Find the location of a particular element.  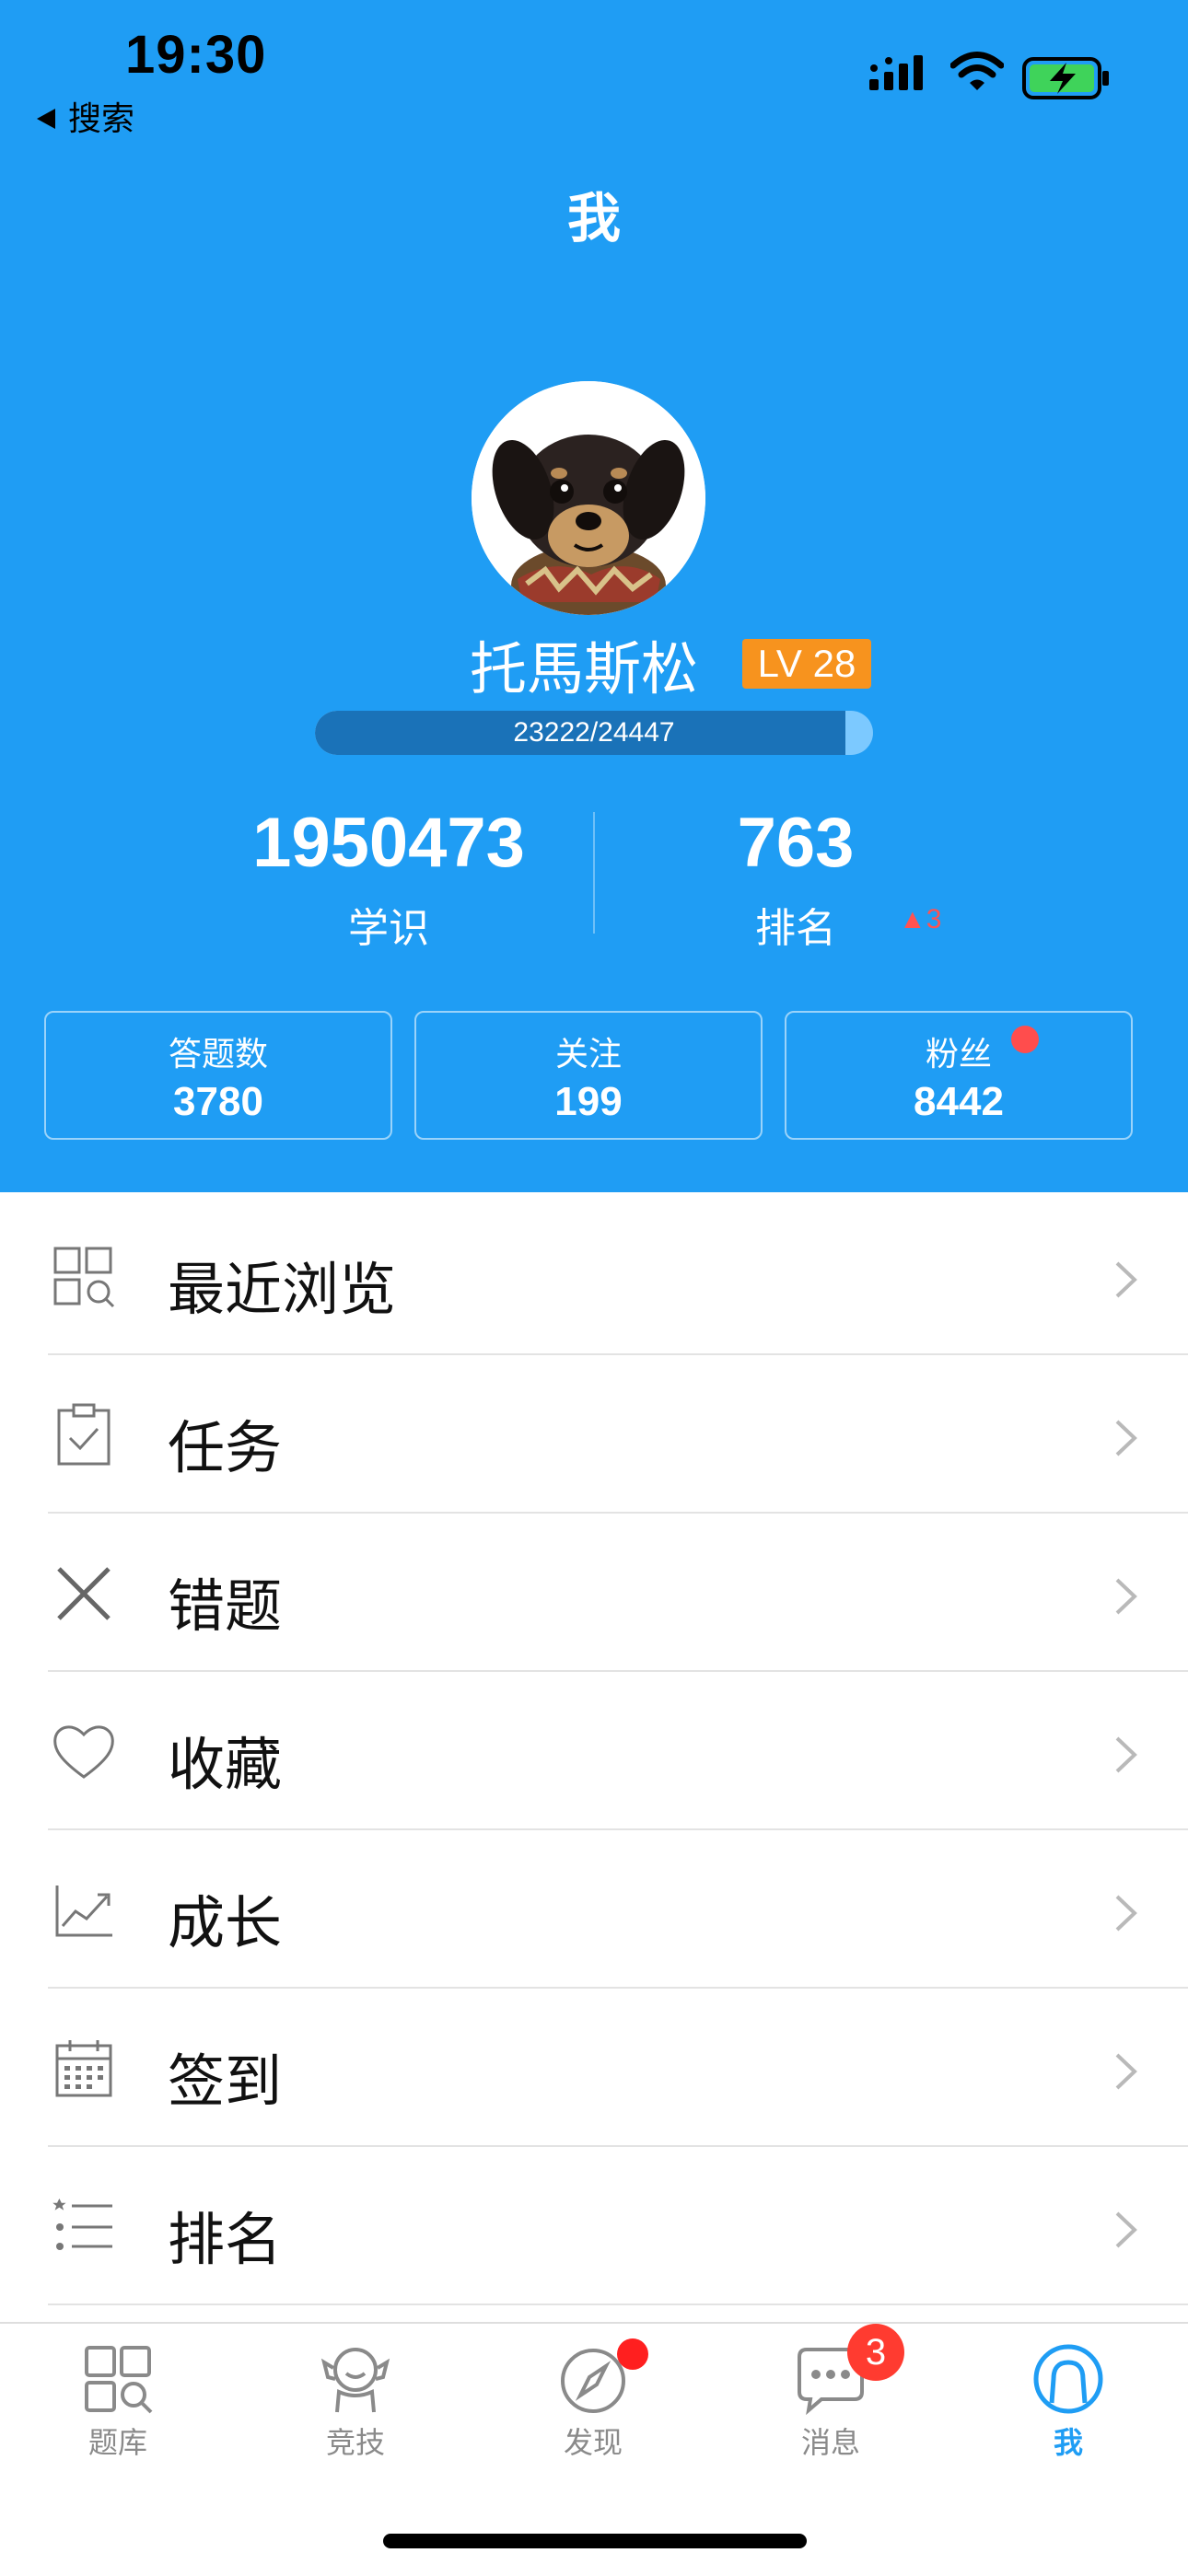

messages-badge: 3 is located at coordinates (875, 2352).